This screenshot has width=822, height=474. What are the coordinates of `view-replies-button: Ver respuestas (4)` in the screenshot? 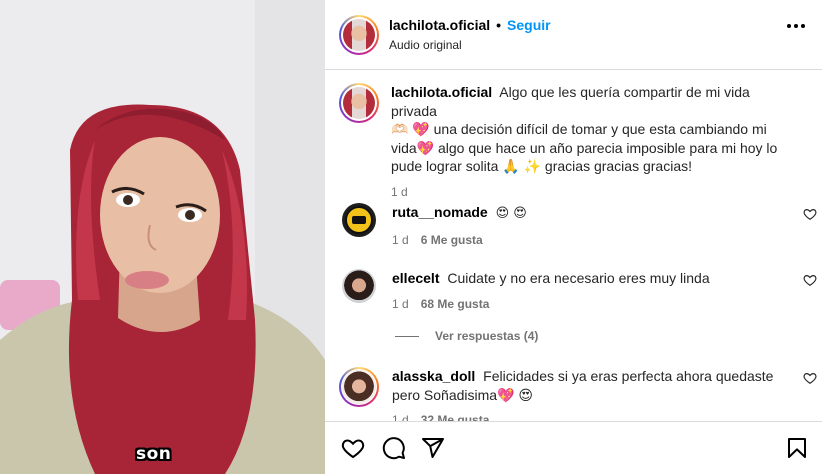 It's located at (466, 336).